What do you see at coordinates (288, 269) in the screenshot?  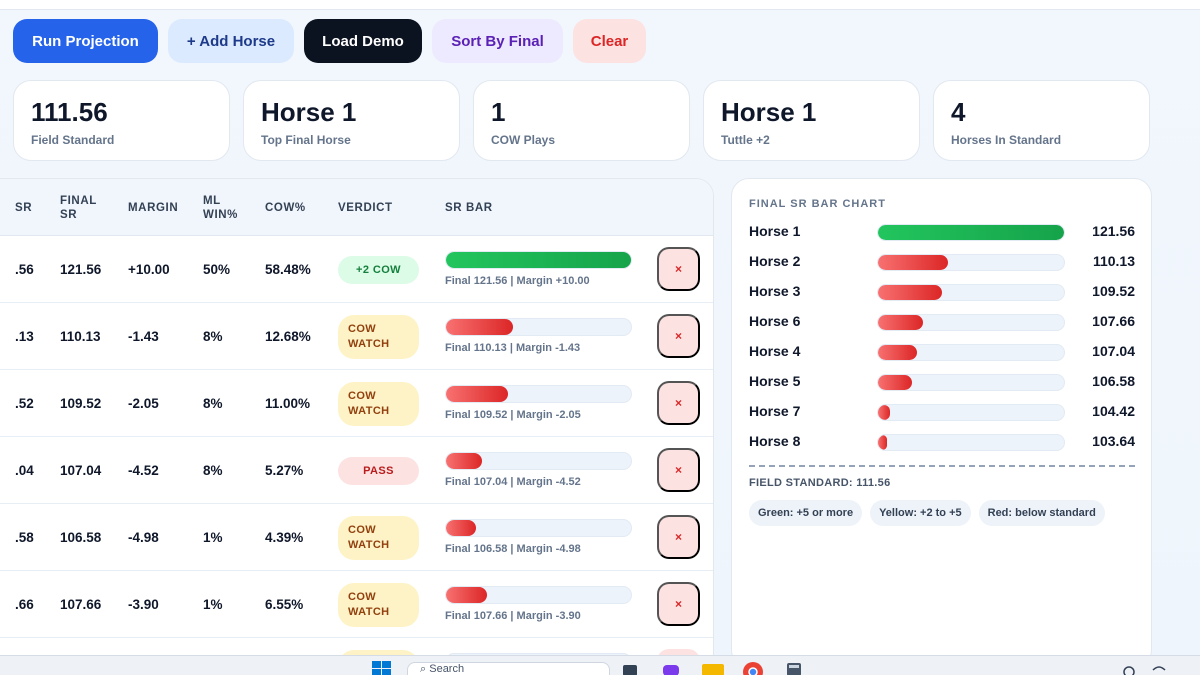 I see `cell-cow: 58.48%` at bounding box center [288, 269].